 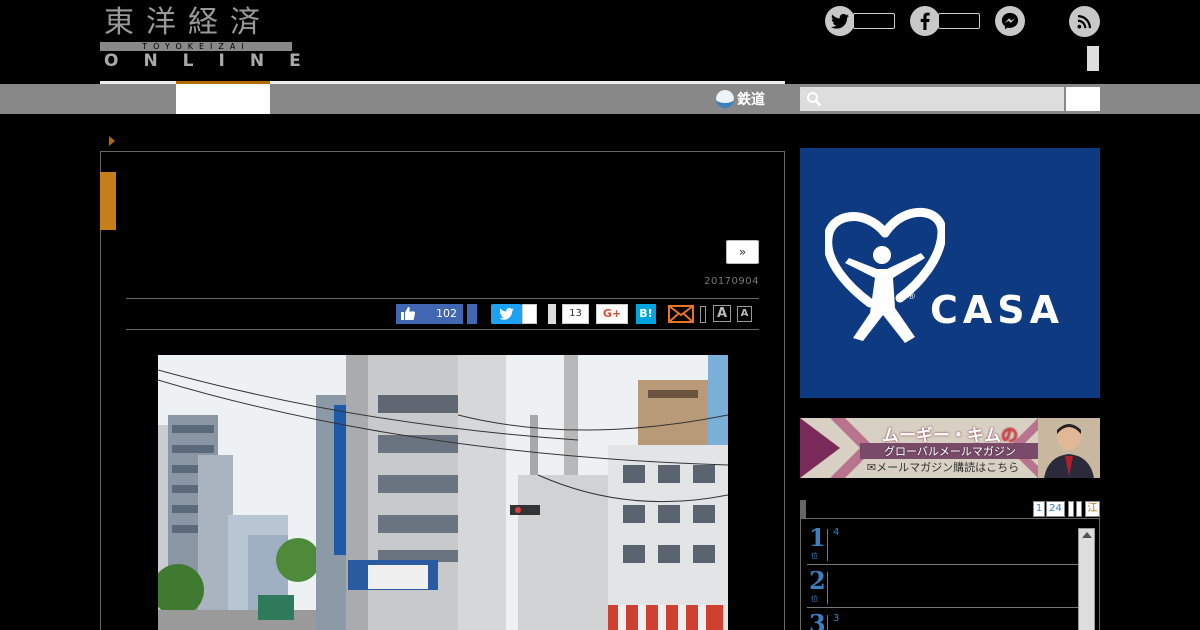 I want to click on ranking-scrollbar, so click(x=1086, y=579).